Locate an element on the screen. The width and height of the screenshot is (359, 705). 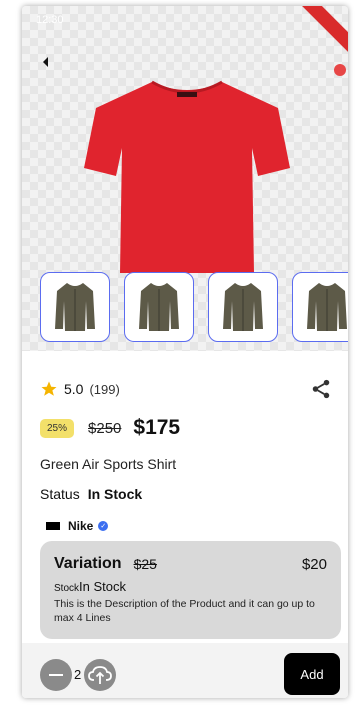
share-icon is located at coordinates (321, 389).